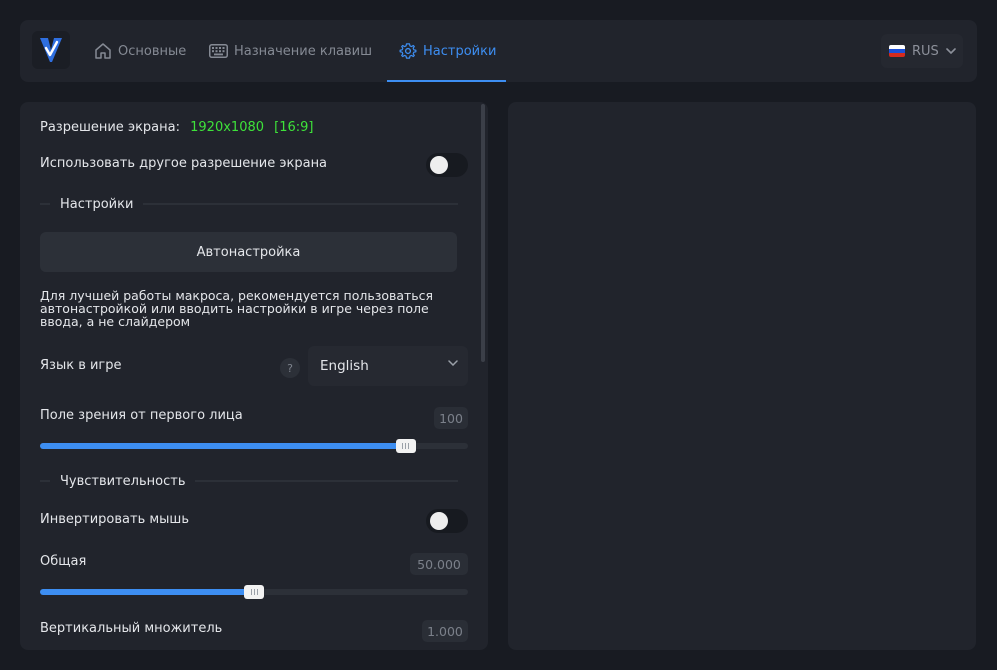 The image size is (997, 670). Describe the element at coordinates (114, 519) in the screenshot. I see `invert-mouse-label: Инвертировать мышь` at that location.